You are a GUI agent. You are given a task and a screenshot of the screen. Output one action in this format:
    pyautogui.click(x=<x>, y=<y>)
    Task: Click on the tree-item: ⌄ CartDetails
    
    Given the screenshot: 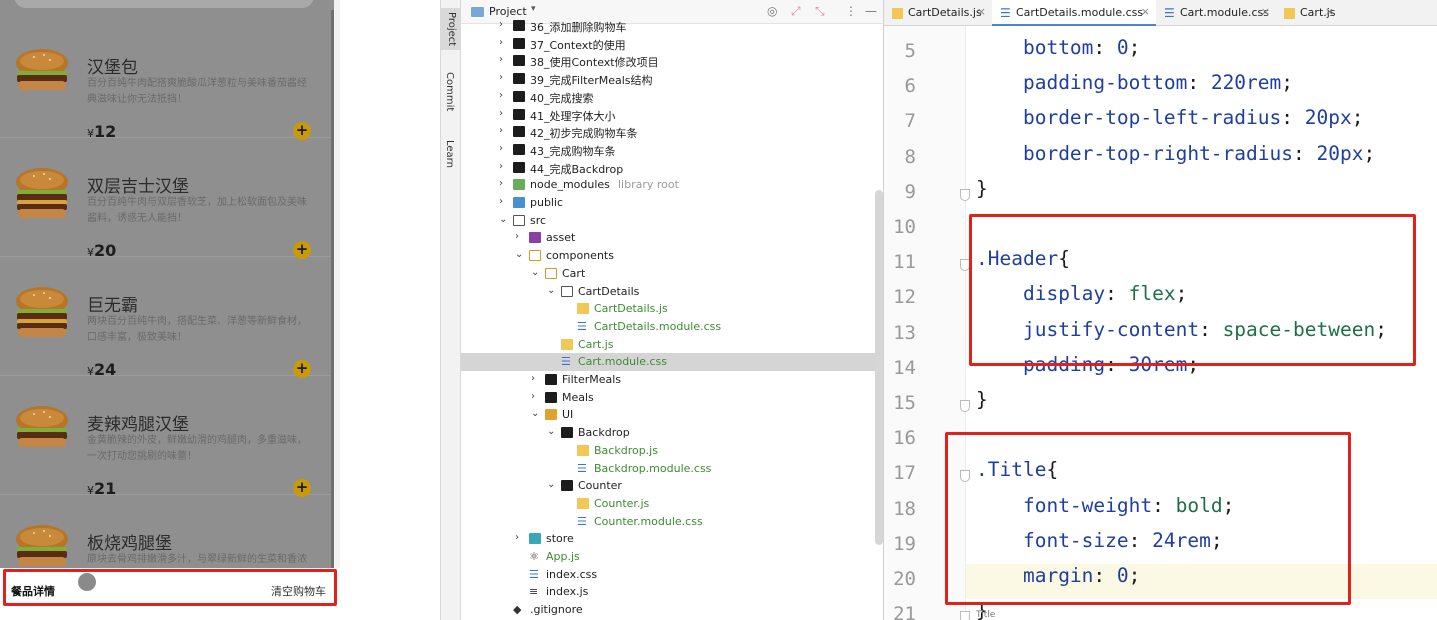 What is the action you would take?
    pyautogui.click(x=672, y=292)
    